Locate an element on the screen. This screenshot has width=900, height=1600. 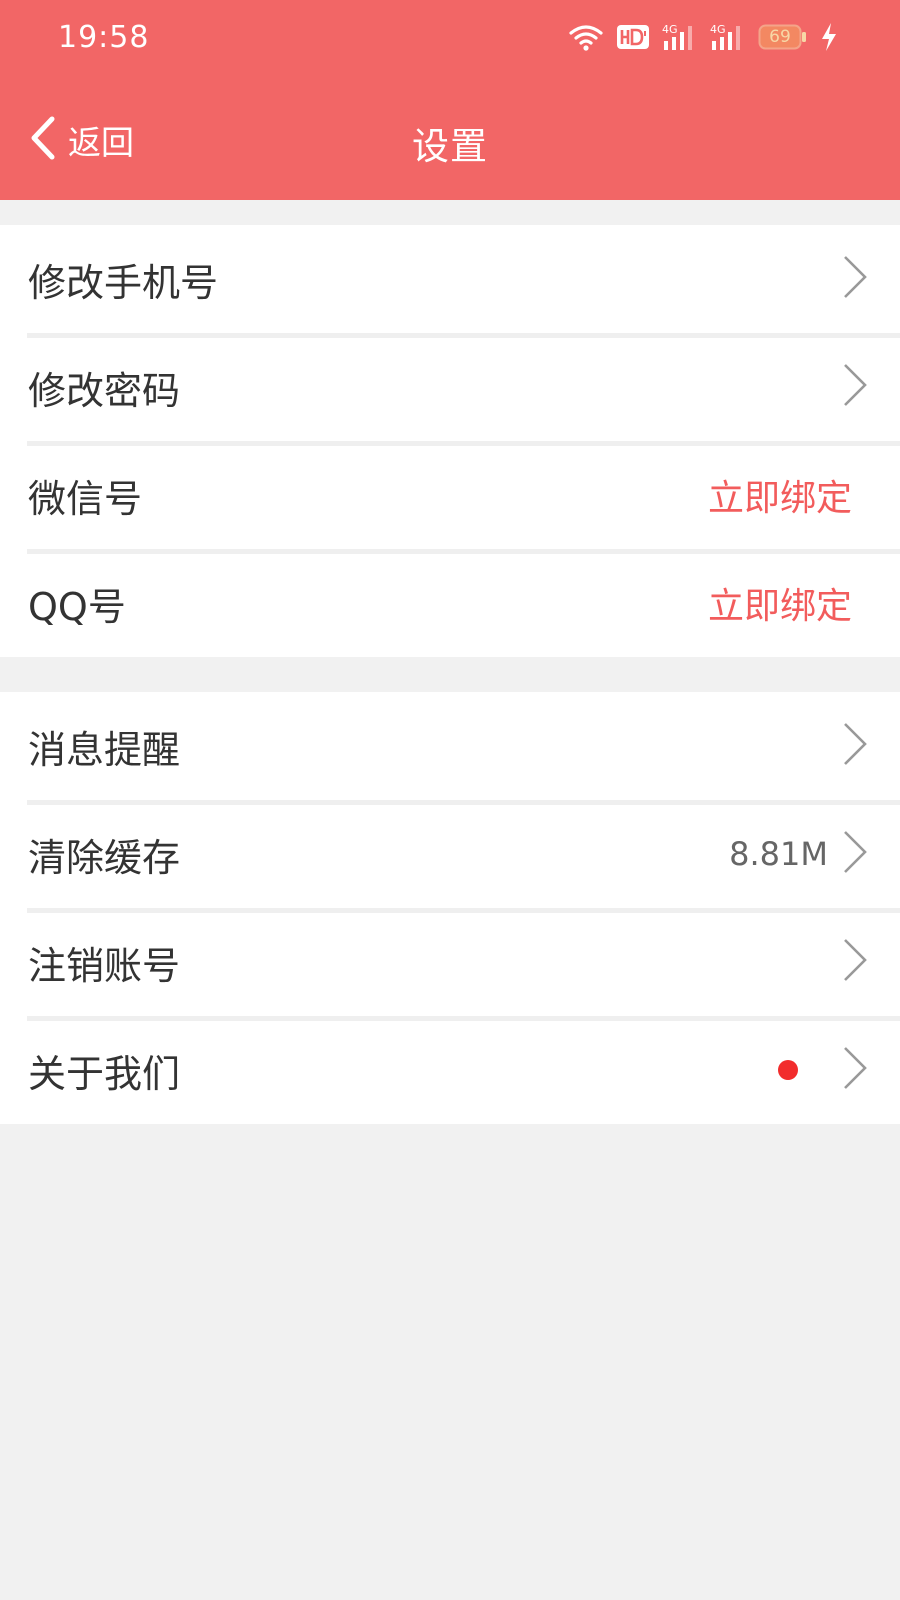
change-password-row: 修改密码 is located at coordinates (450, 387).